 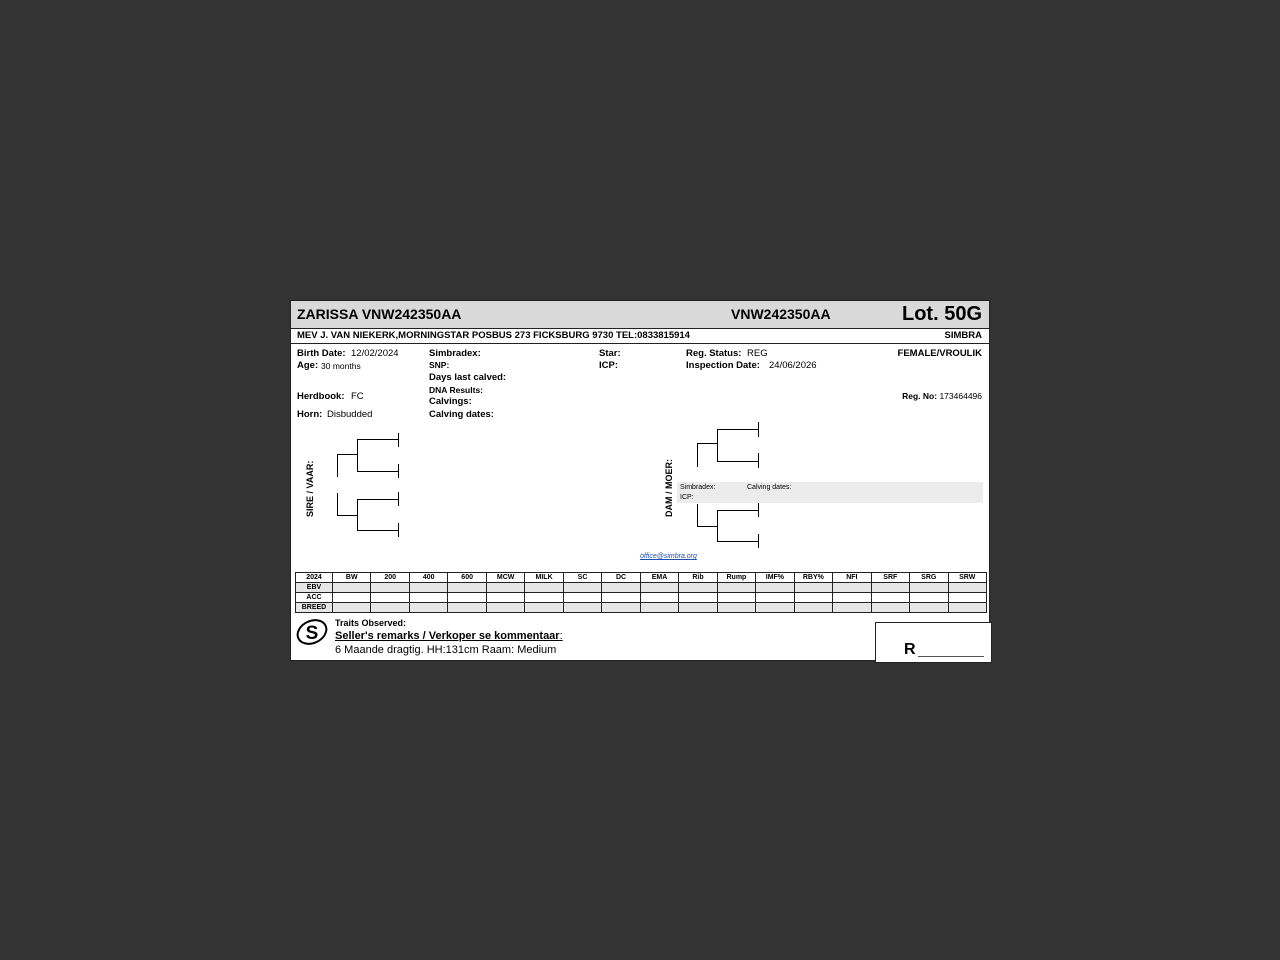 What do you see at coordinates (321, 353) in the screenshot?
I see `birth-date-label: Birth Date:` at bounding box center [321, 353].